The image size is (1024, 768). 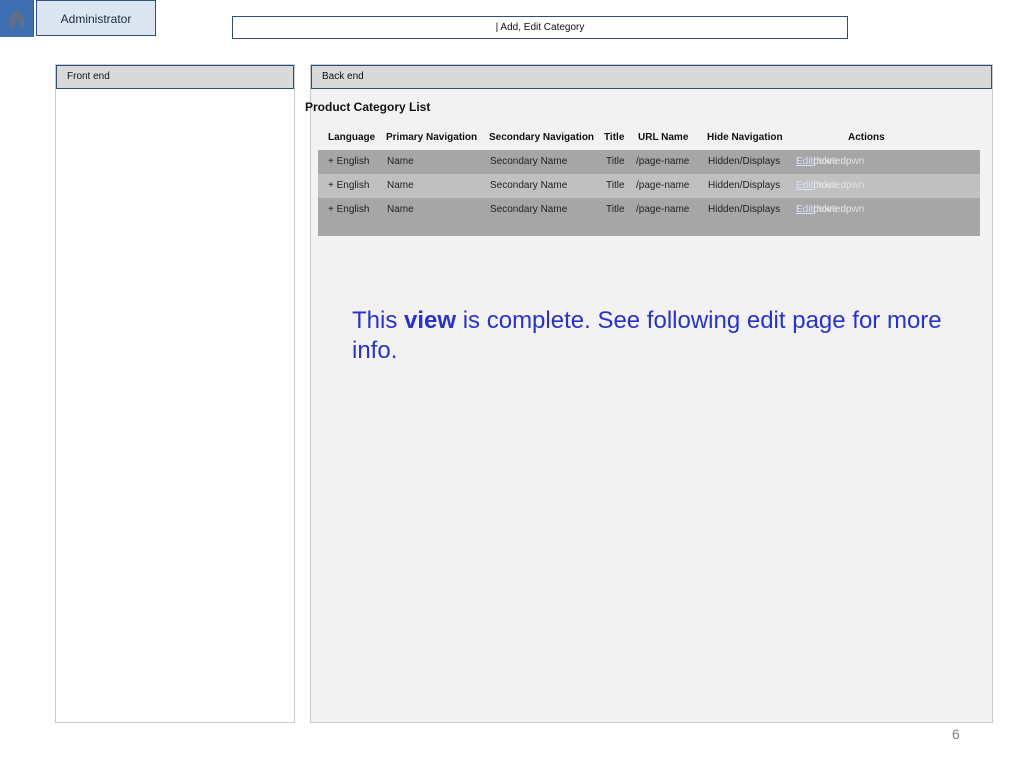 I want to click on home-button, so click(x=17, y=18).